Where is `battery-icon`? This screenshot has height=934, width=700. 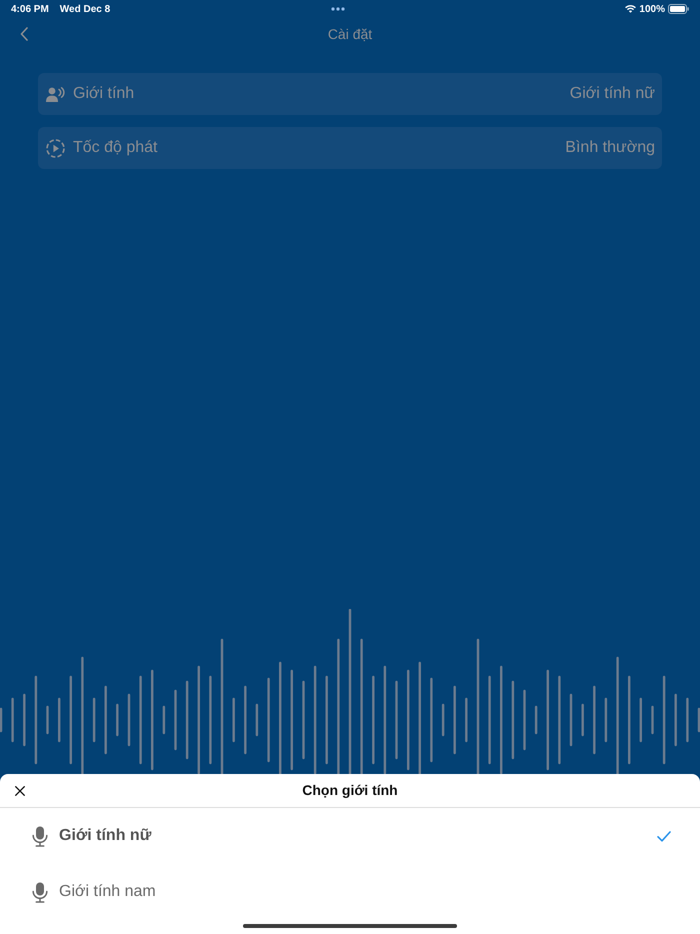
battery-icon is located at coordinates (678, 9).